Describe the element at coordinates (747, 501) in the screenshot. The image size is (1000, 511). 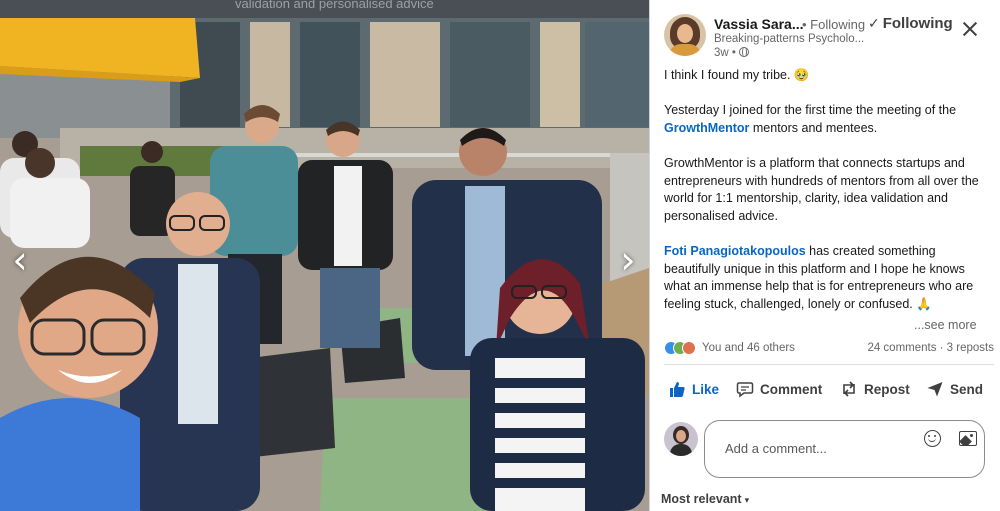
I see `chevron-down-icon: ▾` at that location.